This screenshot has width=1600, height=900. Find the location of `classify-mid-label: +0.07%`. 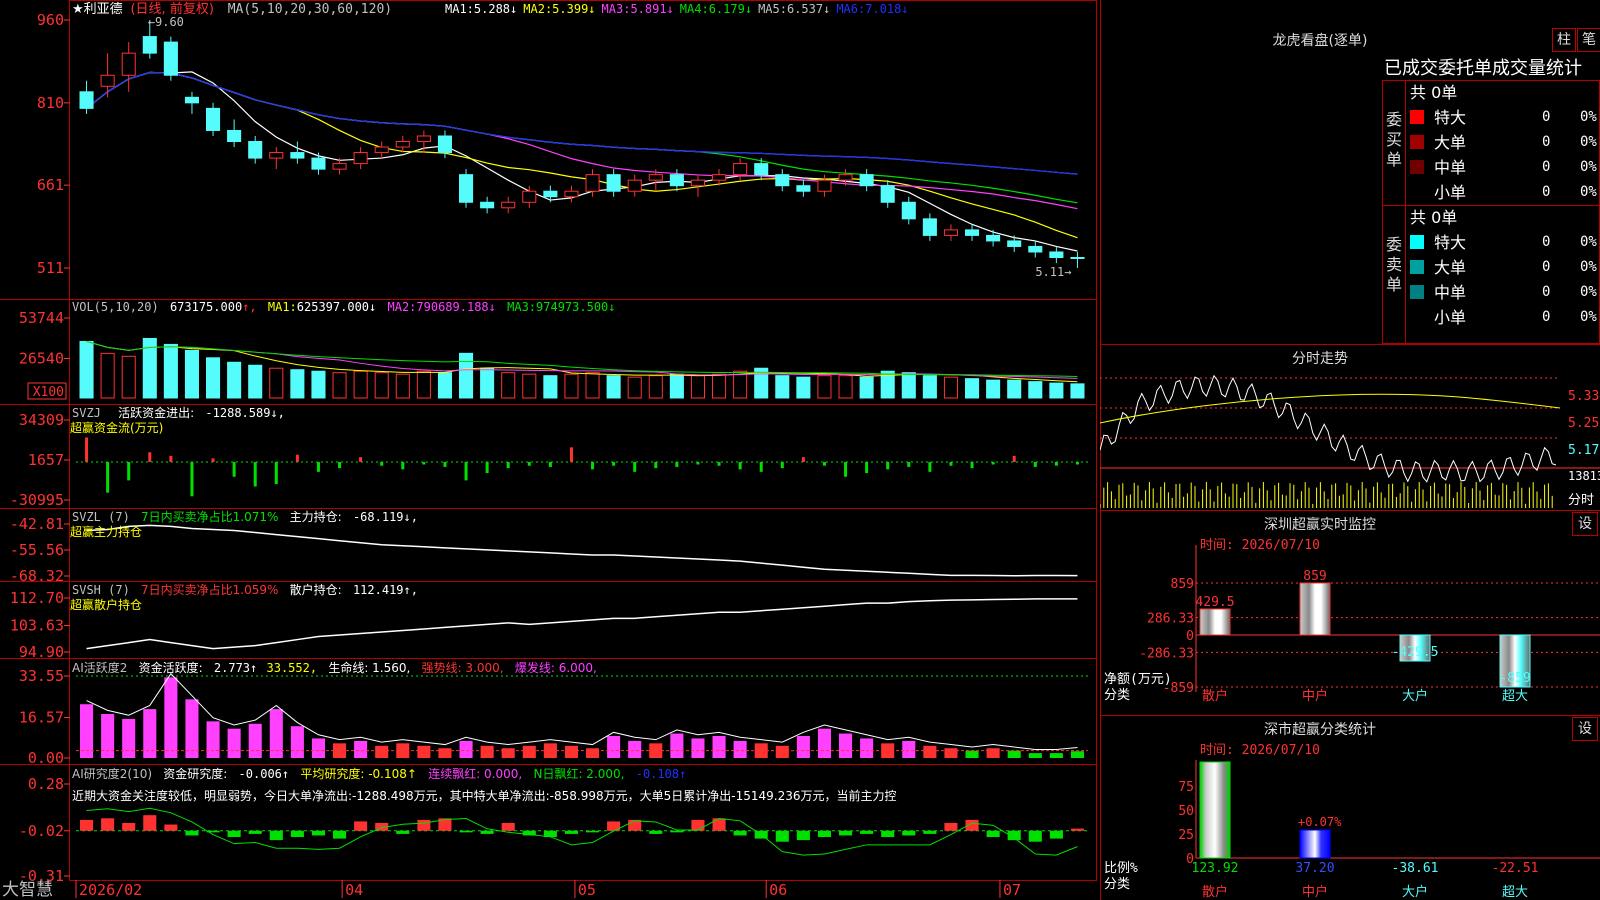

classify-mid-label: +0.07% is located at coordinates (1320, 822).